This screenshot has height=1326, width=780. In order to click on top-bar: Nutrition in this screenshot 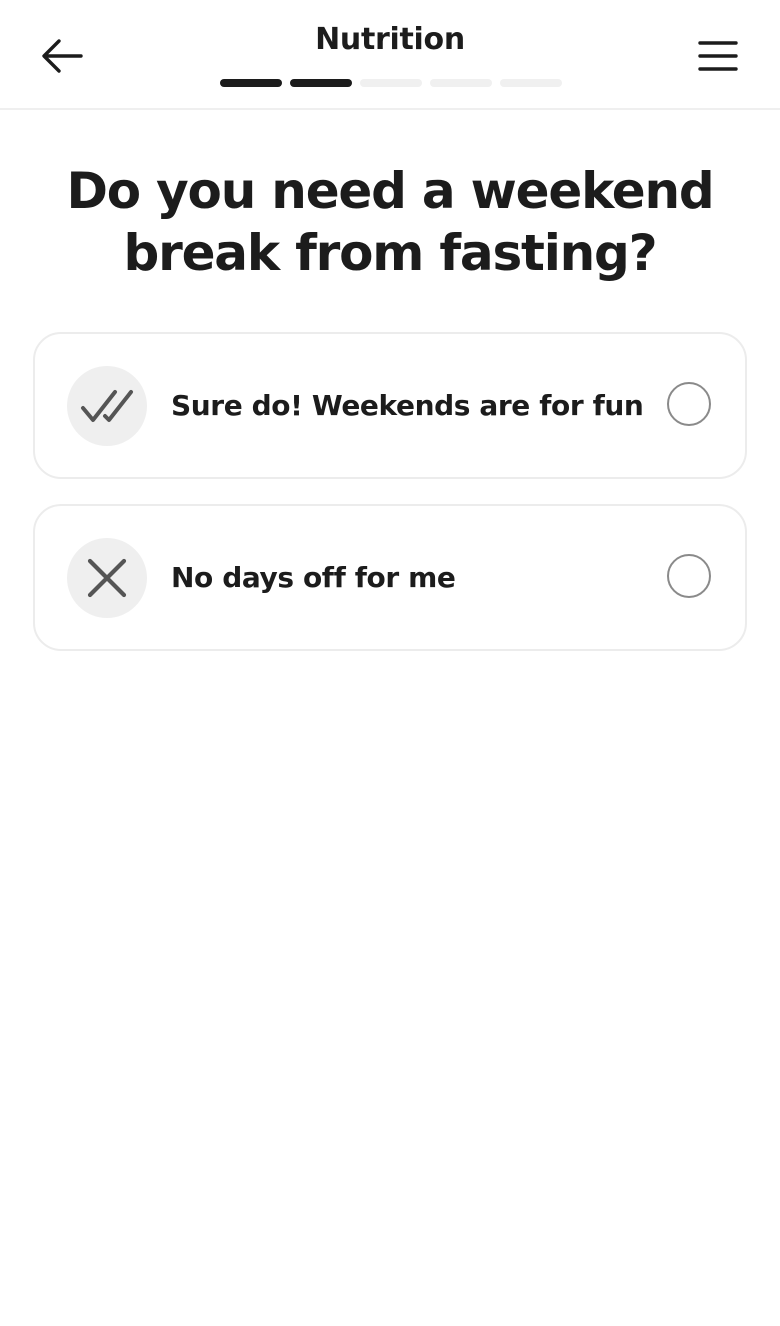, I will do `click(390, 55)`.